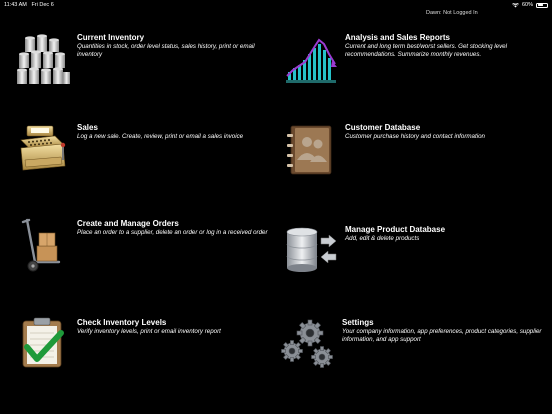 This screenshot has width=552, height=414. Describe the element at coordinates (307, 343) in the screenshot. I see `gears-icon` at that location.